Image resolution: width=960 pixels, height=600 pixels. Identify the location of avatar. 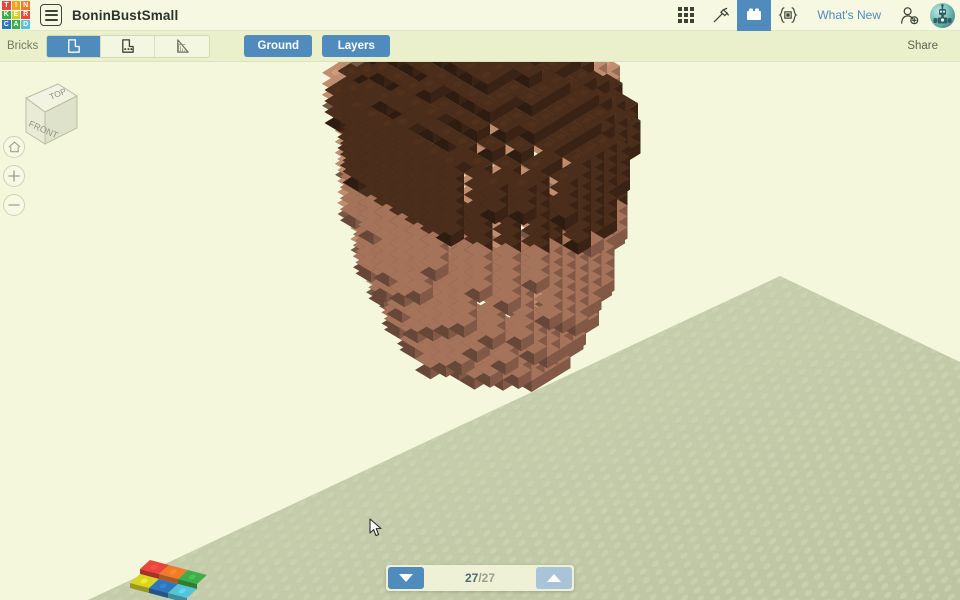
(942, 15).